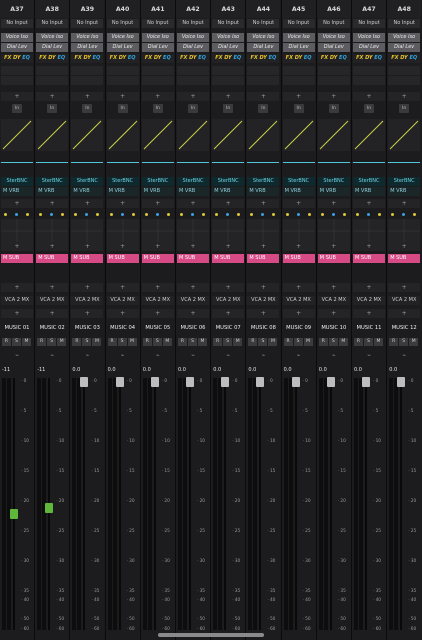 The width and height of the screenshot is (422, 640). I want to click on channel-header: A48, so click(404, 9).